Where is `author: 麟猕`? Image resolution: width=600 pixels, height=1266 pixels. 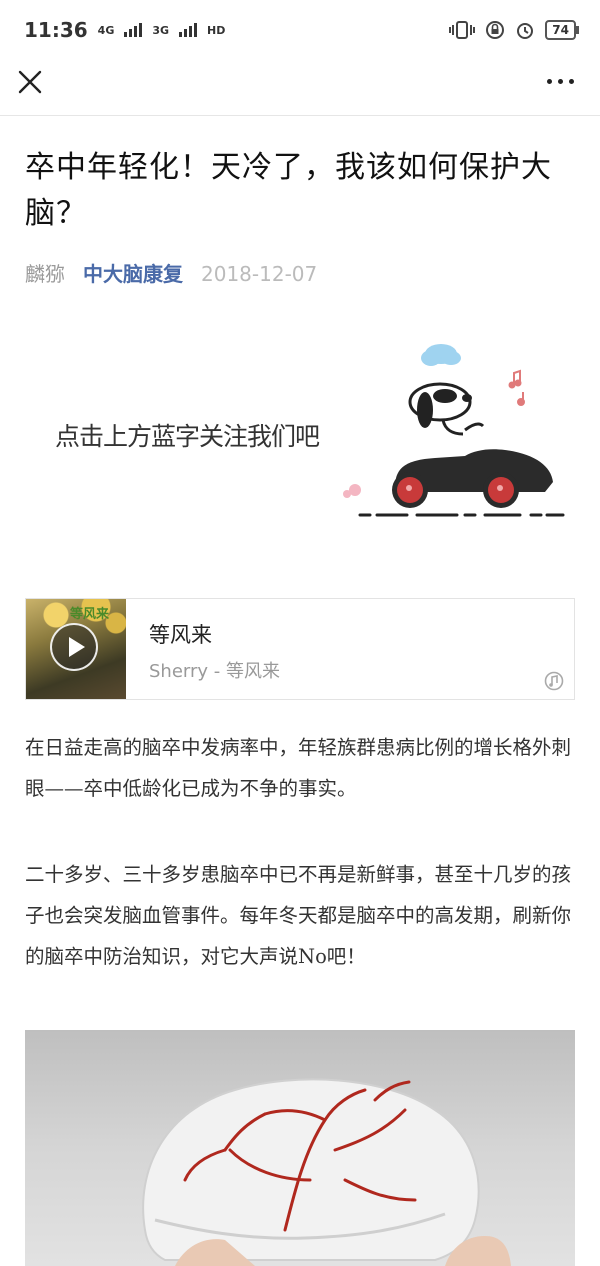
author: 麟猕 is located at coordinates (45, 274).